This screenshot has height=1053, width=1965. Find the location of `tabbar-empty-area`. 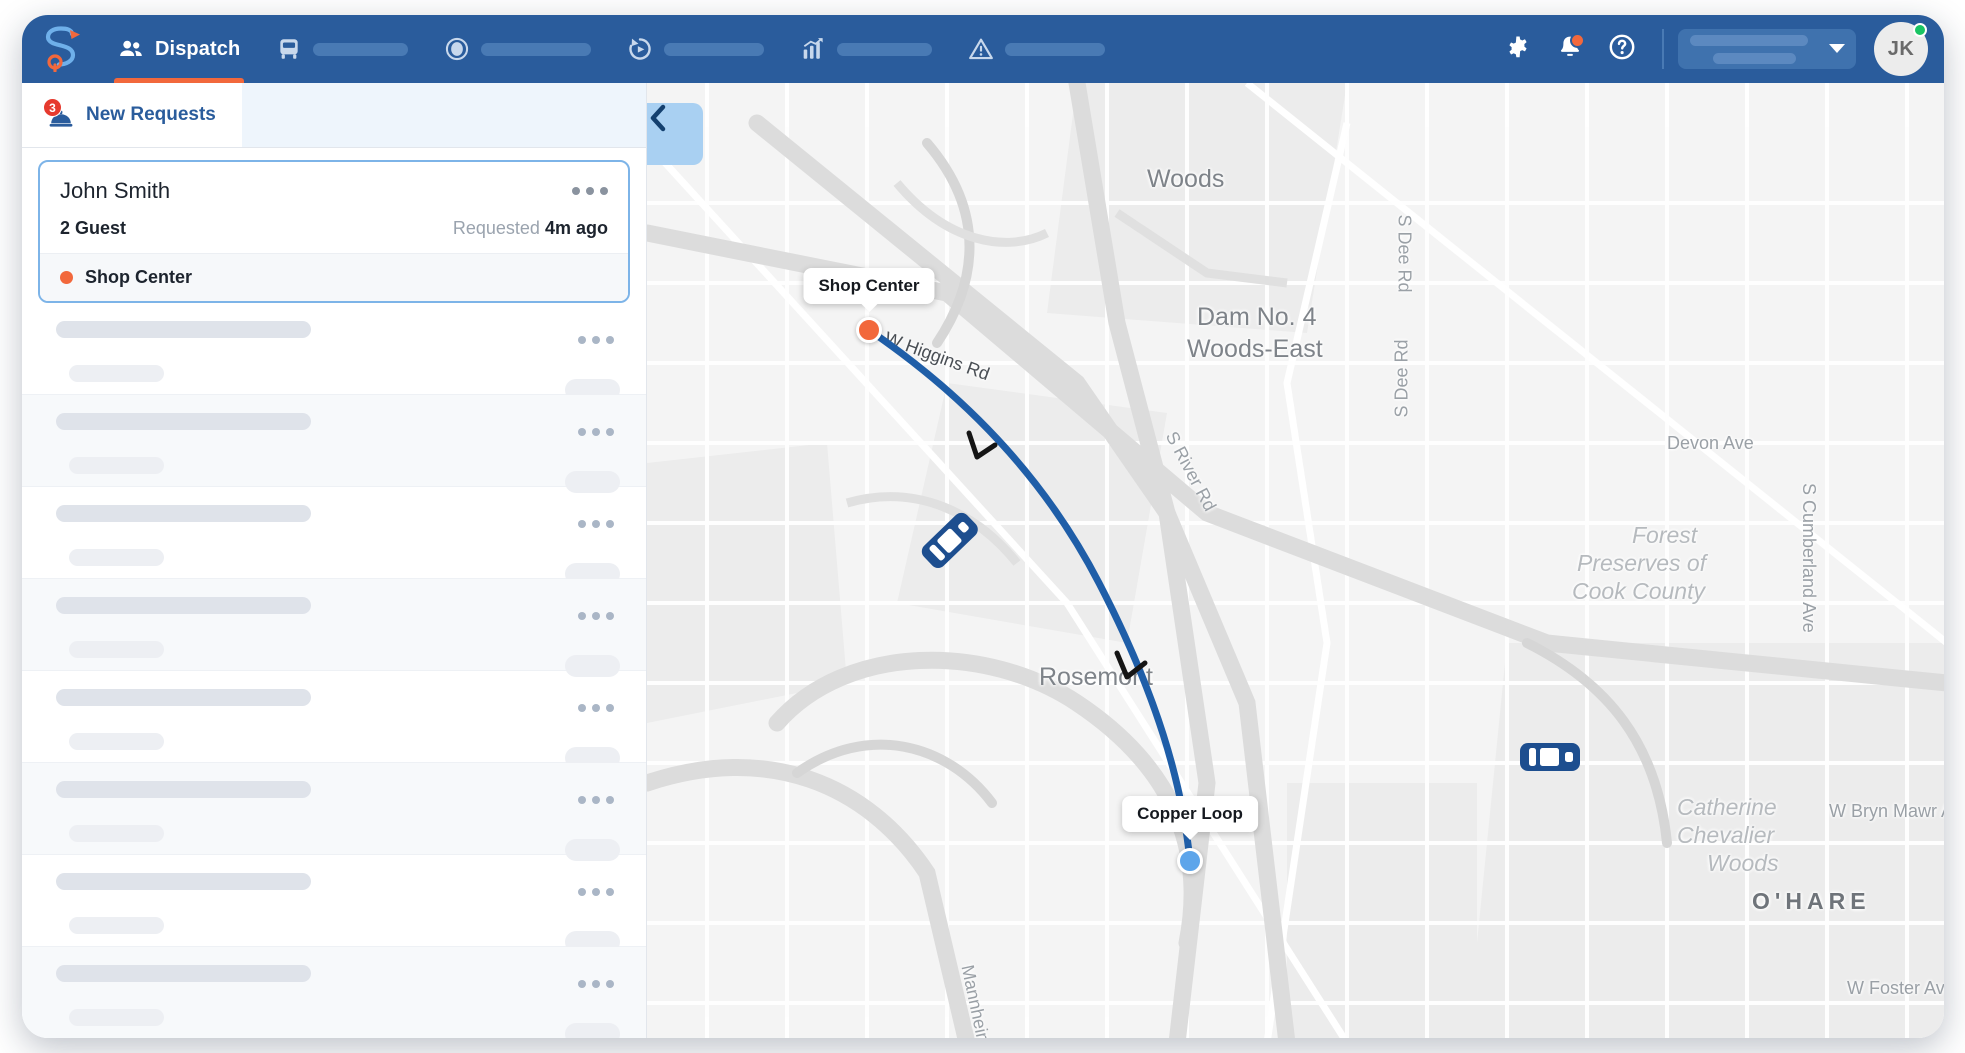

tabbar-empty-area is located at coordinates (443, 115).